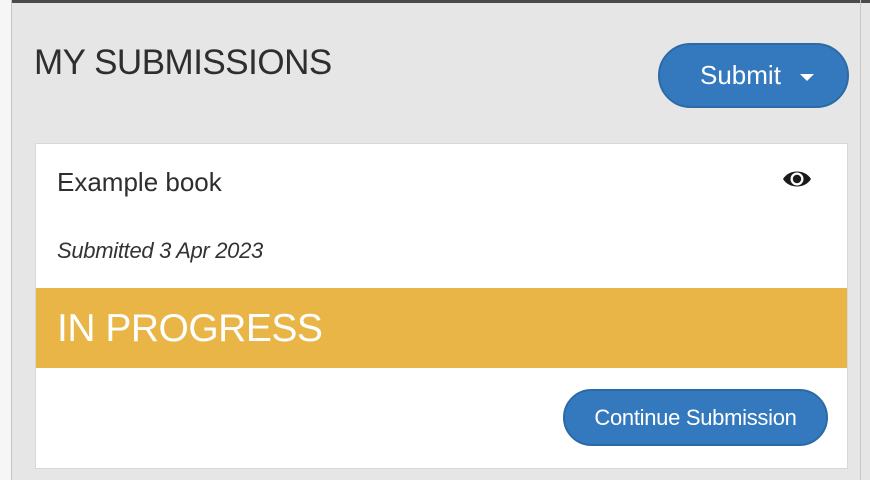 This screenshot has height=480, width=870. Describe the element at coordinates (6, 240) in the screenshot. I see `left-panel-edge` at that location.